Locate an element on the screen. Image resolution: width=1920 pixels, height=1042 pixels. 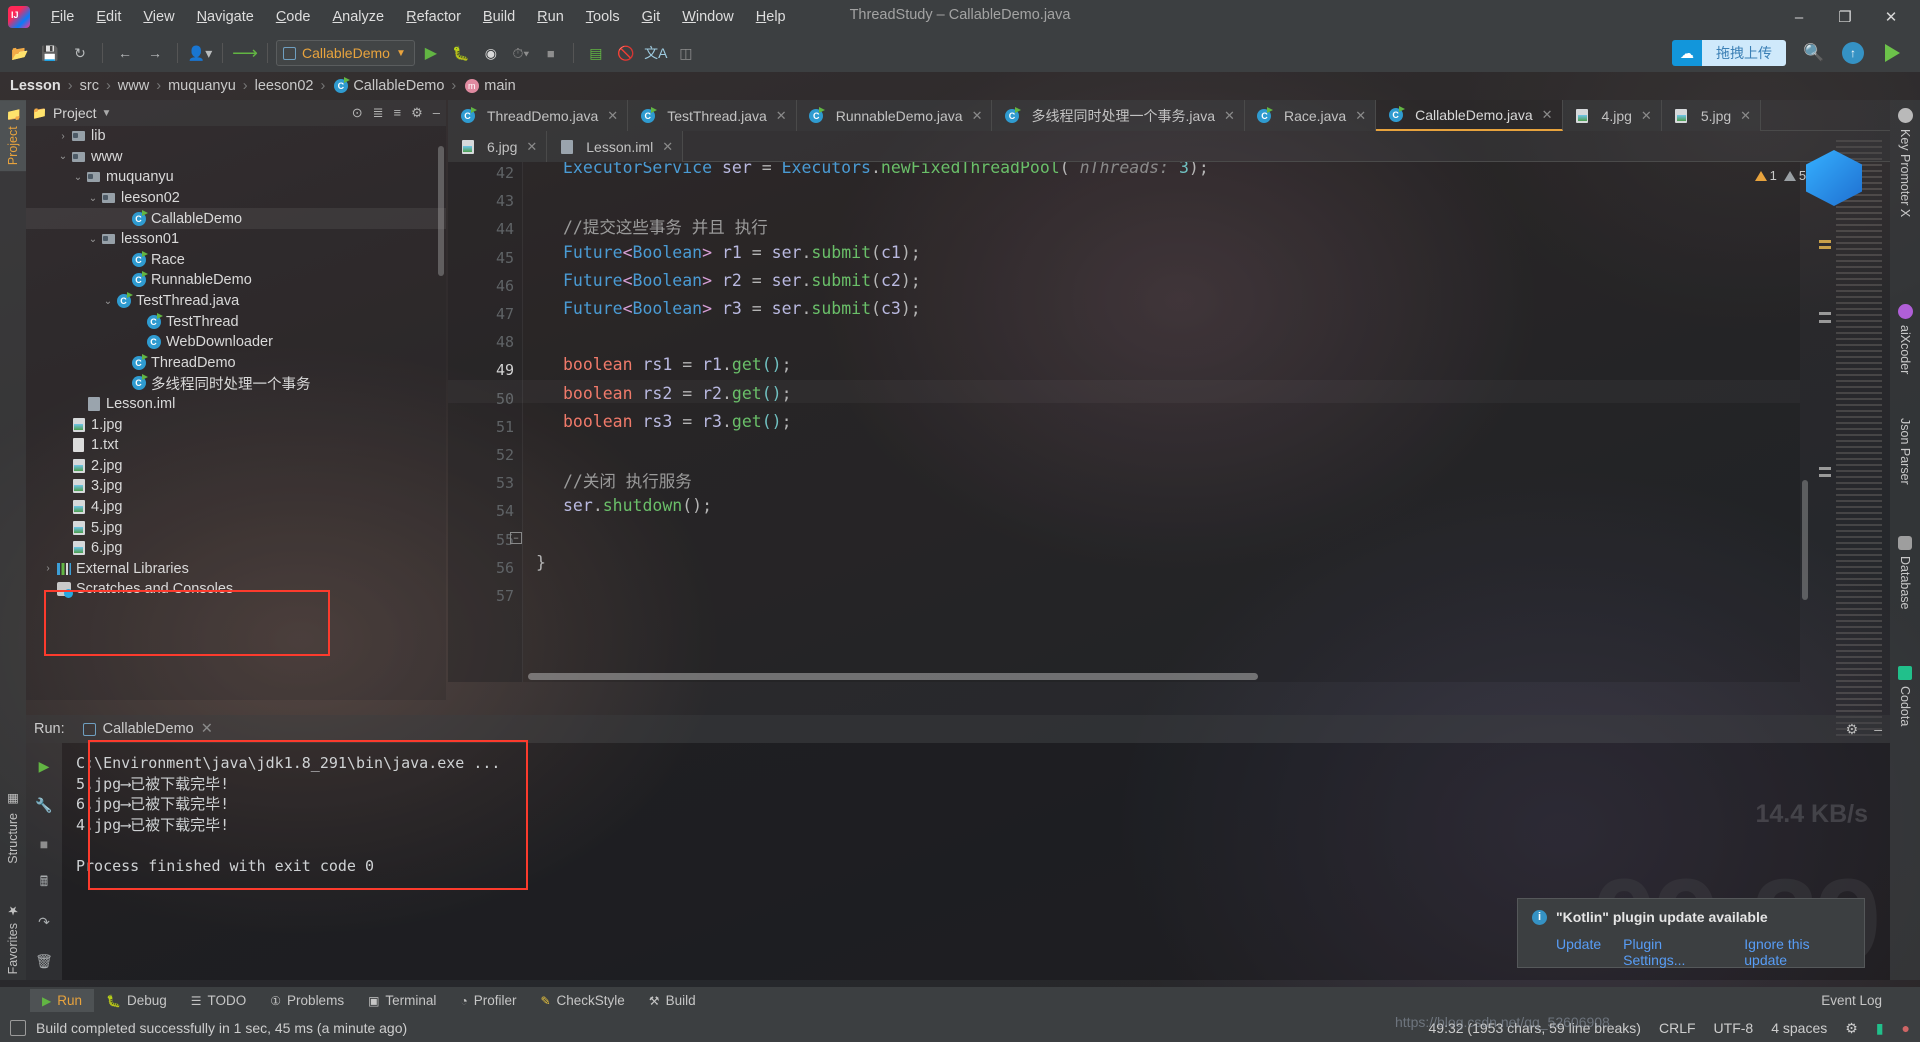
forward-arrow-icon: → is located at coordinates (155, 53).